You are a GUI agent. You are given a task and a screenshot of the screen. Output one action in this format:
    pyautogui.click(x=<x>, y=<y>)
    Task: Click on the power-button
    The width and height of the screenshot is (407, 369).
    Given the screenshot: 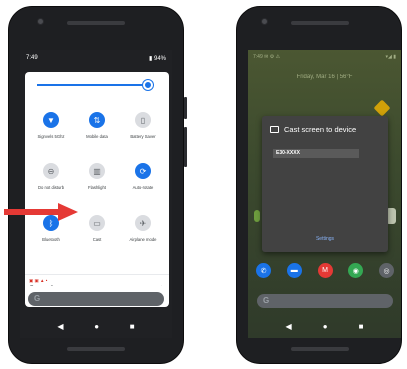 What is the action you would take?
    pyautogui.click(x=185, y=108)
    